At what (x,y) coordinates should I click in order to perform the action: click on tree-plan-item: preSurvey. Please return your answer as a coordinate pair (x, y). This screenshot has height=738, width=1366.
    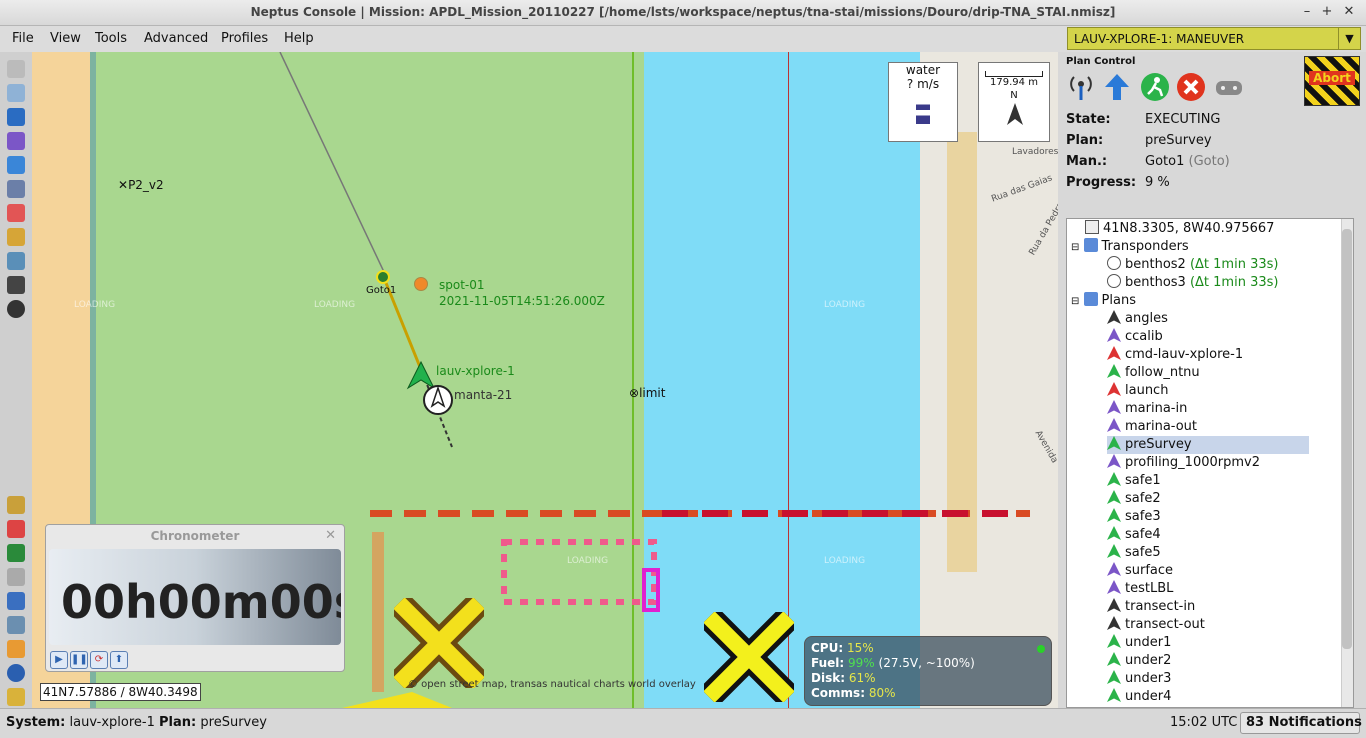
    Looking at the image, I should click on (1208, 445).